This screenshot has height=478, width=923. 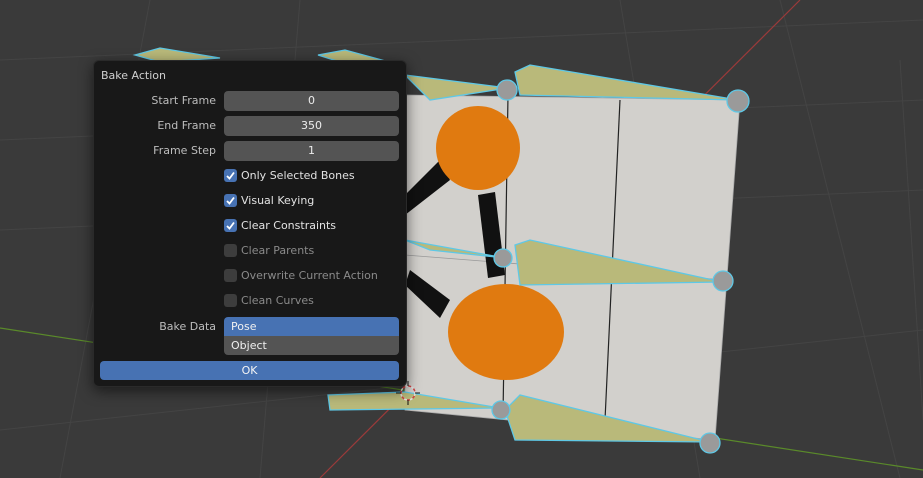 What do you see at coordinates (506, 332) in the screenshot?
I see `orange-disc-bottom` at bounding box center [506, 332].